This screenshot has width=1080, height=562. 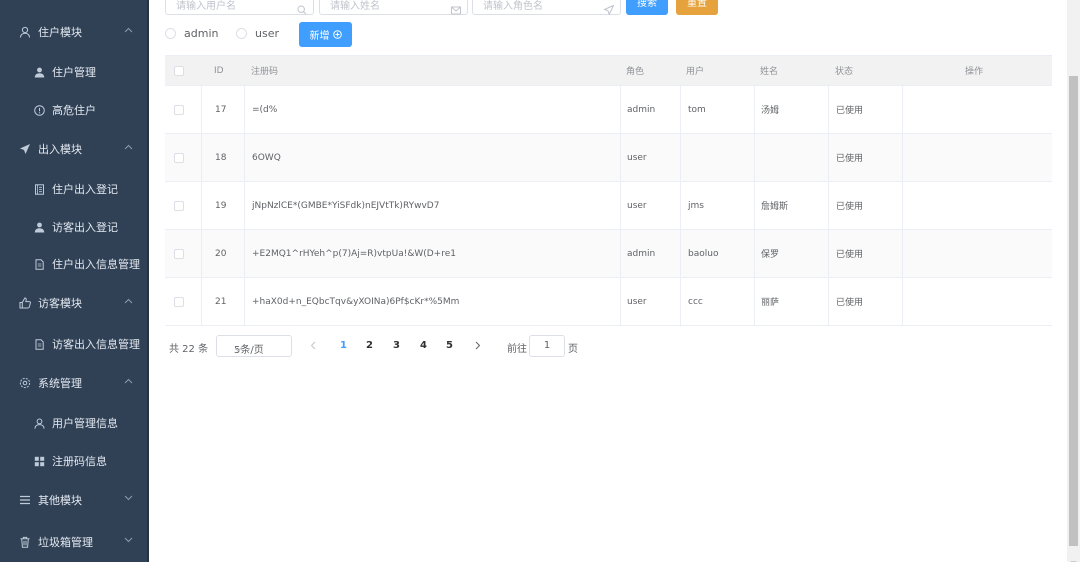 What do you see at coordinates (696, 205) in the screenshot?
I see `cell-user: jms` at bounding box center [696, 205].